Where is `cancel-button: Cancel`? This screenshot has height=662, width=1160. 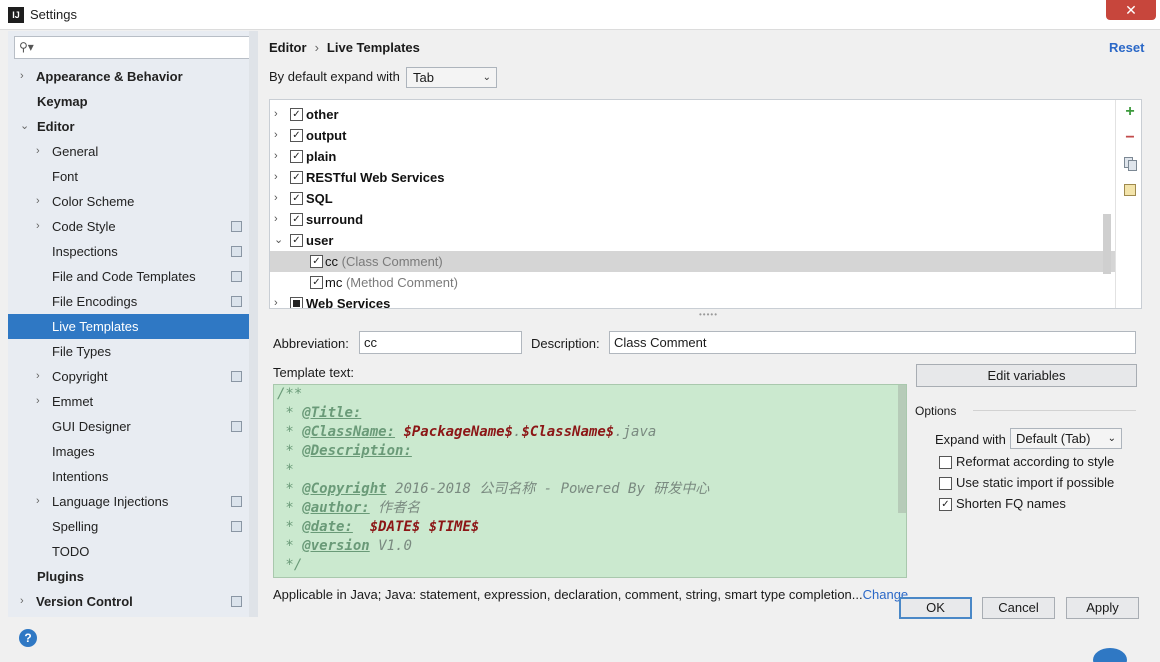 cancel-button: Cancel is located at coordinates (1018, 608).